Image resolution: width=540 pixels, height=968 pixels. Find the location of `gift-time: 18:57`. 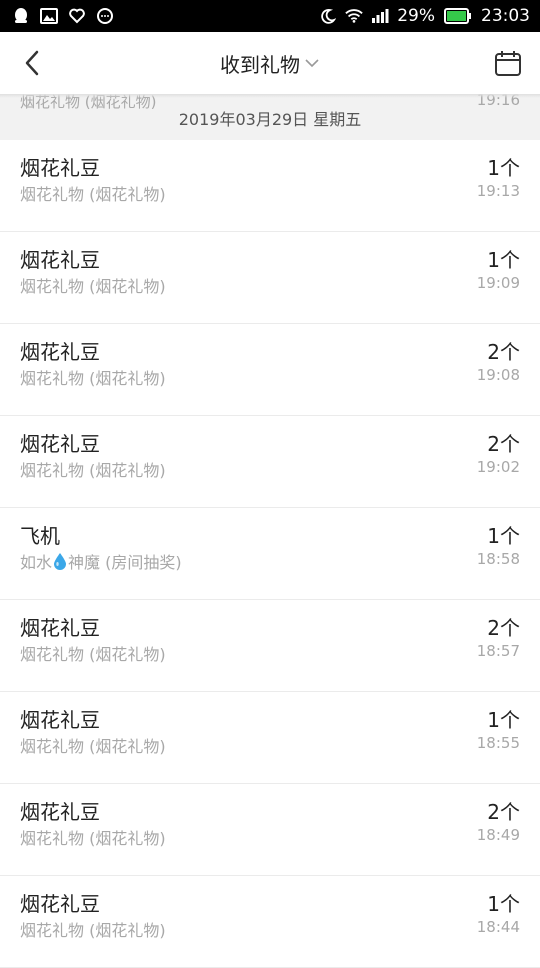

gift-time: 18:57 is located at coordinates (498, 651).